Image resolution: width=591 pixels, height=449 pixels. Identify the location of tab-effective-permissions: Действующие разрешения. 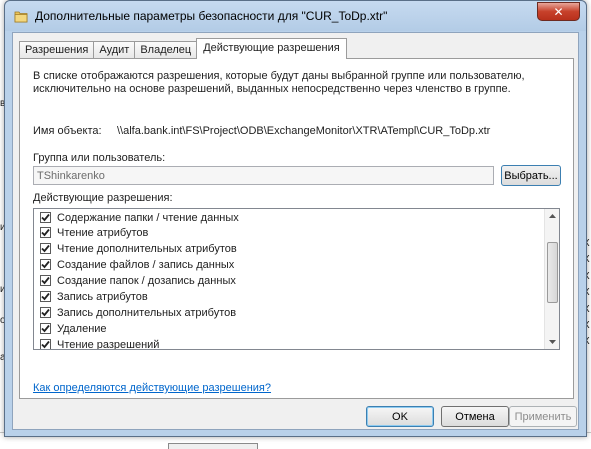
(271, 48).